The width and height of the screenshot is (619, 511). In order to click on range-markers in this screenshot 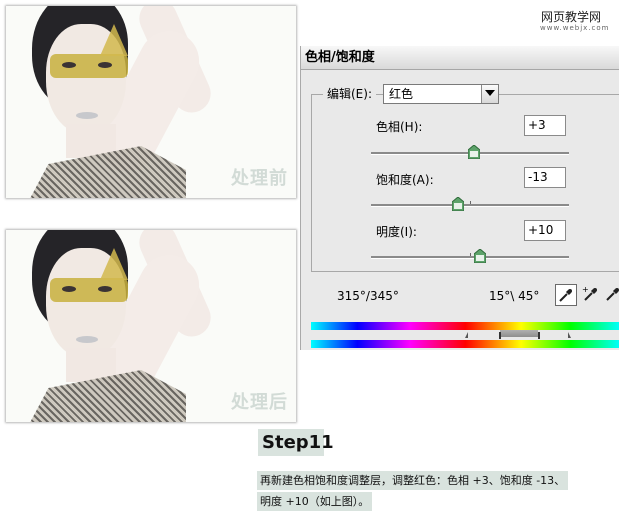, I will do `click(516, 335)`.